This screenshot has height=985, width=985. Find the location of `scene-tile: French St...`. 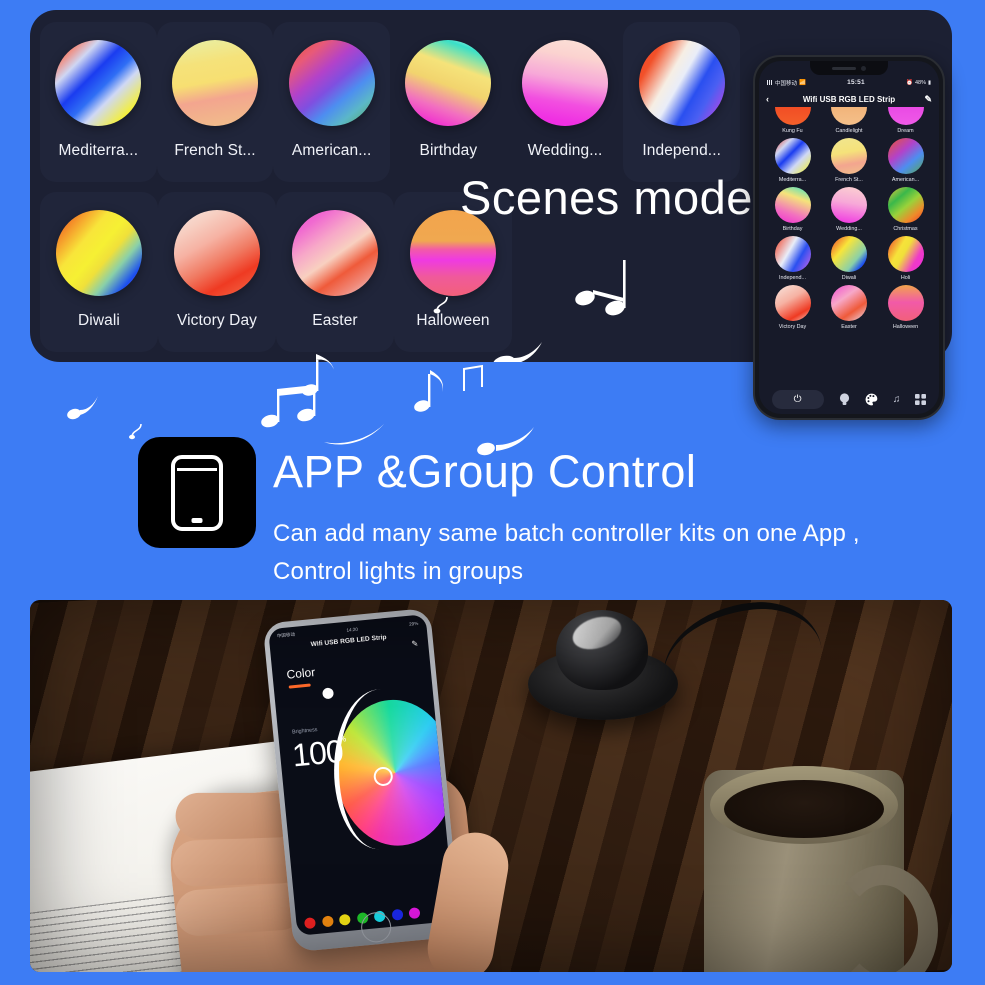

scene-tile: French St... is located at coordinates (215, 102).